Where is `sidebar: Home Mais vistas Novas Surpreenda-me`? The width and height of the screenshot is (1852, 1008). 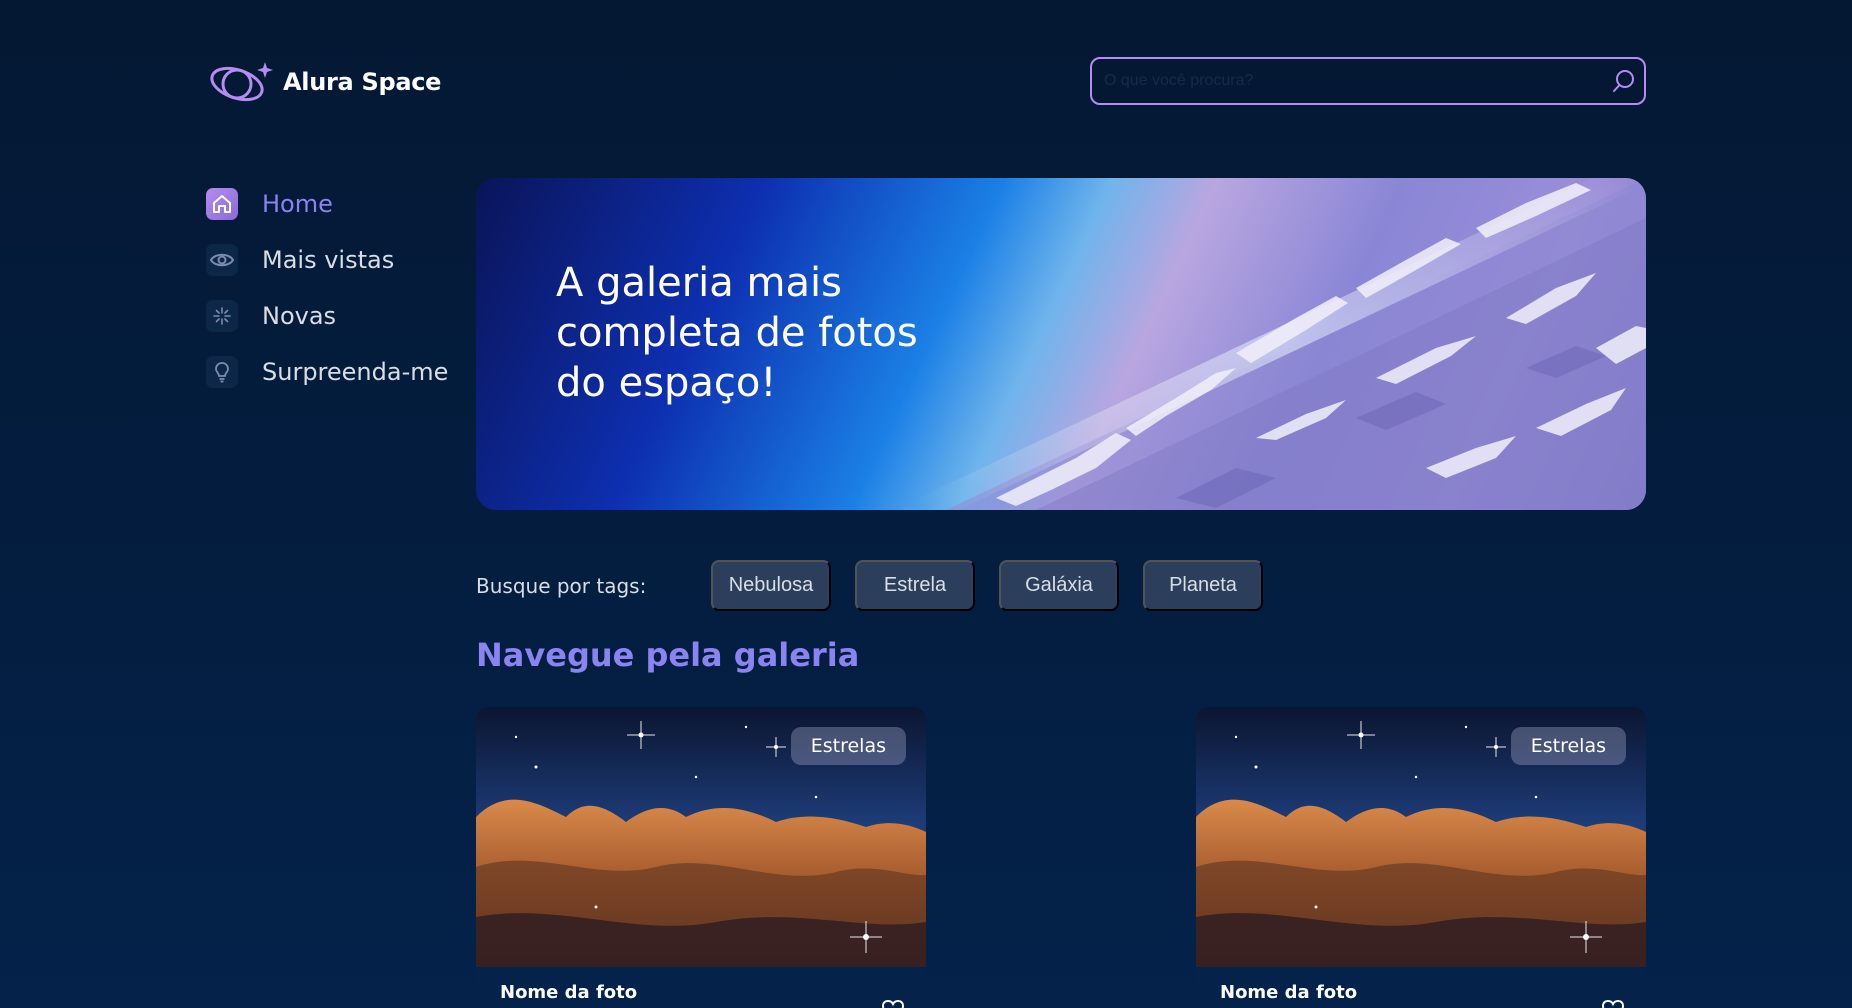 sidebar: Home Mais vistas Novas Surpreenda-me is located at coordinates (336, 288).